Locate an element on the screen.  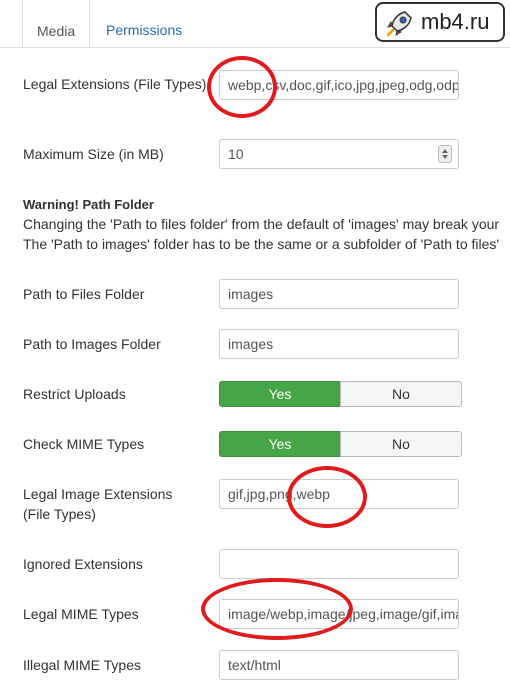
illegal-mime-input: text/html is located at coordinates (339, 665).